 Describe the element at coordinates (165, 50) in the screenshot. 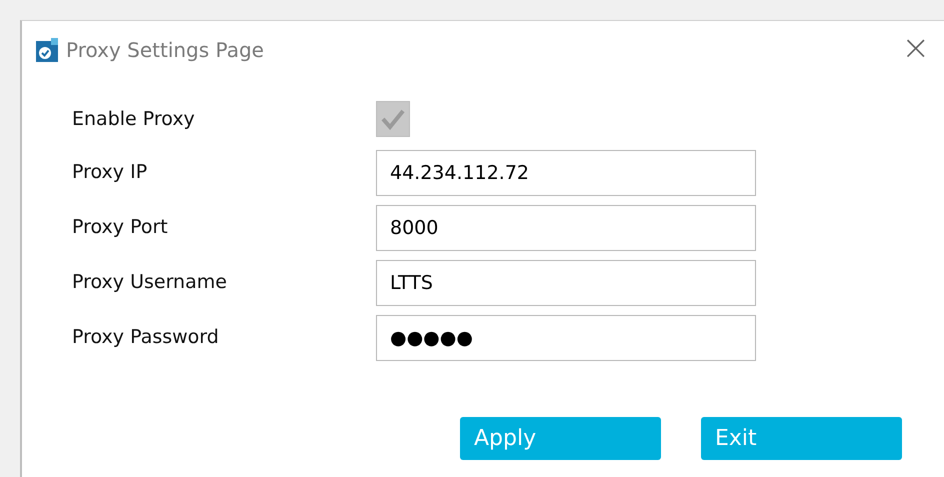

I see `window-title: Proxy Settings Page` at that location.